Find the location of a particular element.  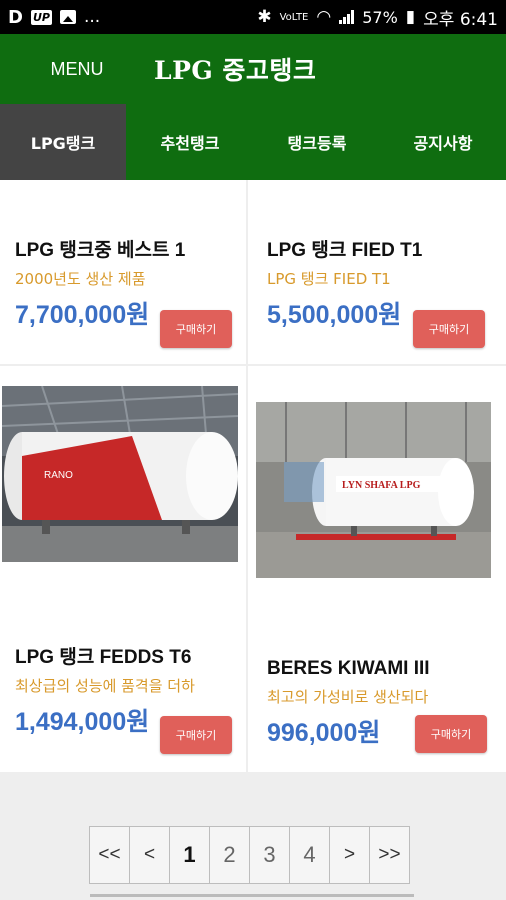

product-name: LPG 탱크 FIED T1 is located at coordinates (345, 250).